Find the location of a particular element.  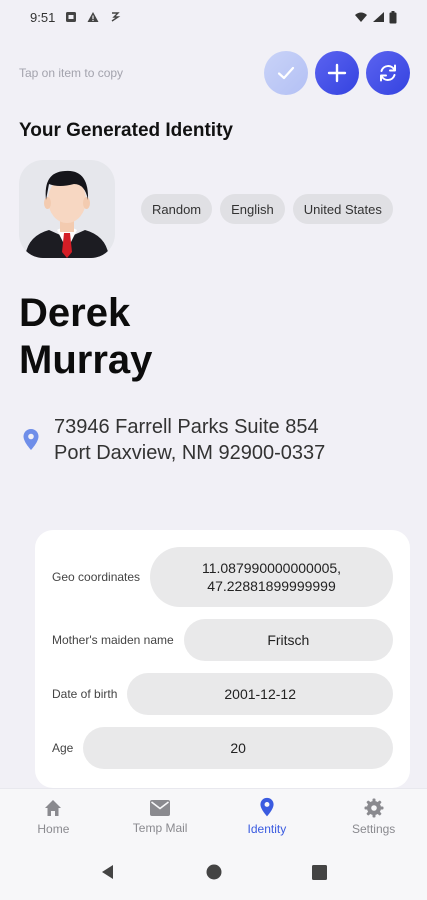

geo-label: Geo coordinates is located at coordinates (96, 577).